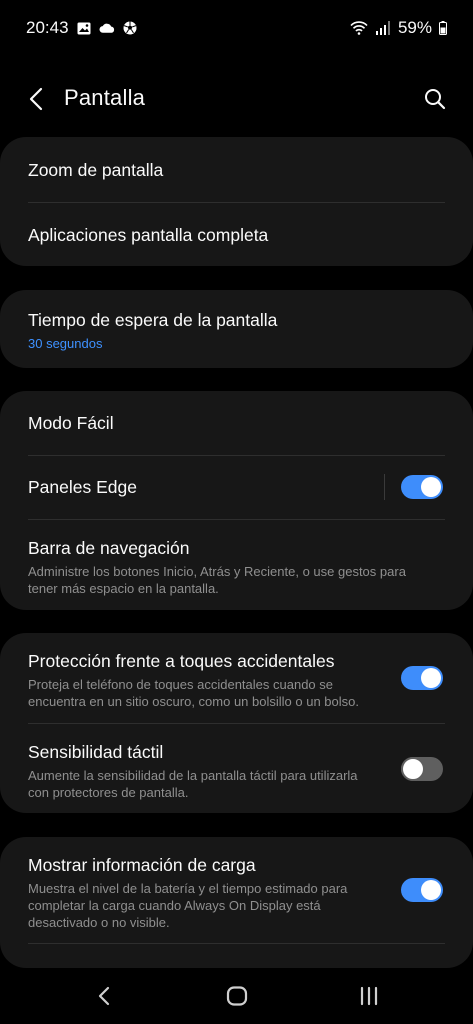 The height and width of the screenshot is (1024, 473). What do you see at coordinates (236, 28) in the screenshot?
I see `status-bar: 20:43 59%` at bounding box center [236, 28].